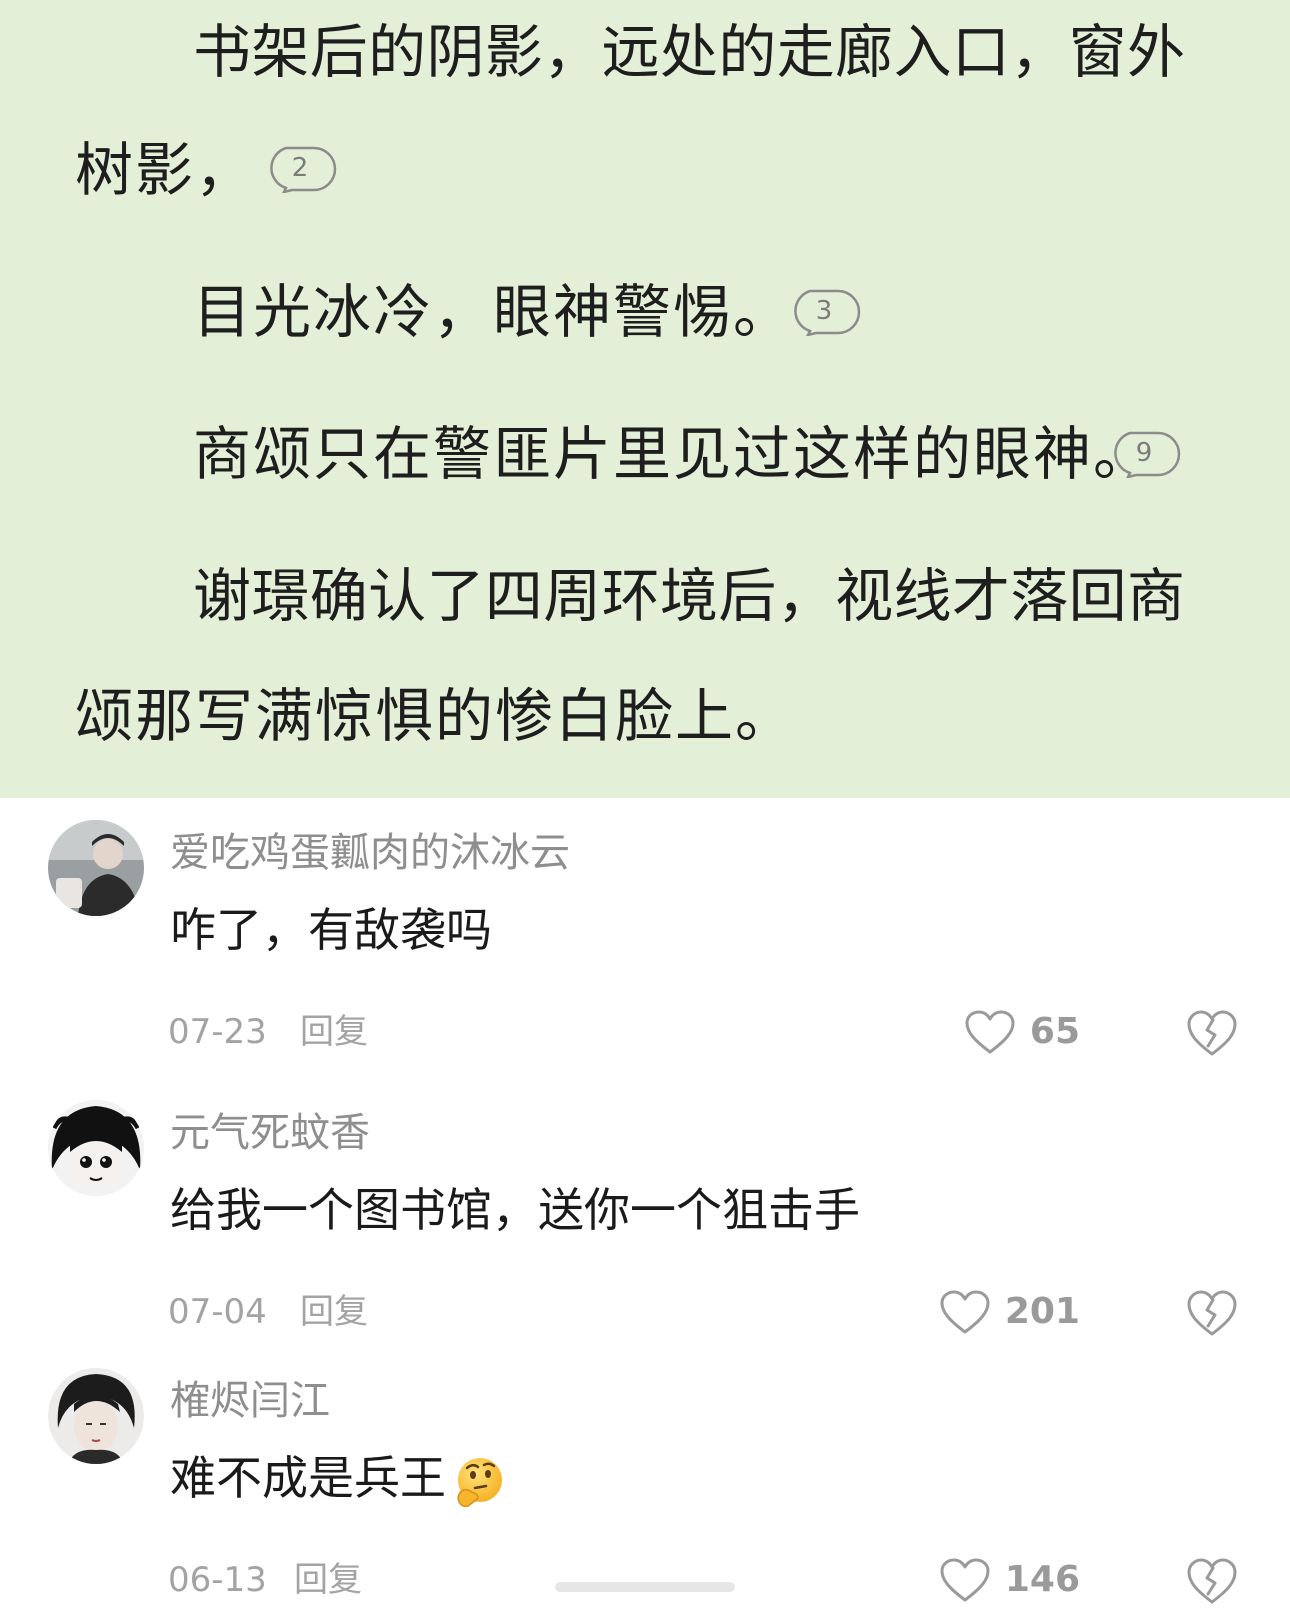 The height and width of the screenshot is (1614, 1290). Describe the element at coordinates (217, 1580) in the screenshot. I see `comment-date: 06-13` at that location.